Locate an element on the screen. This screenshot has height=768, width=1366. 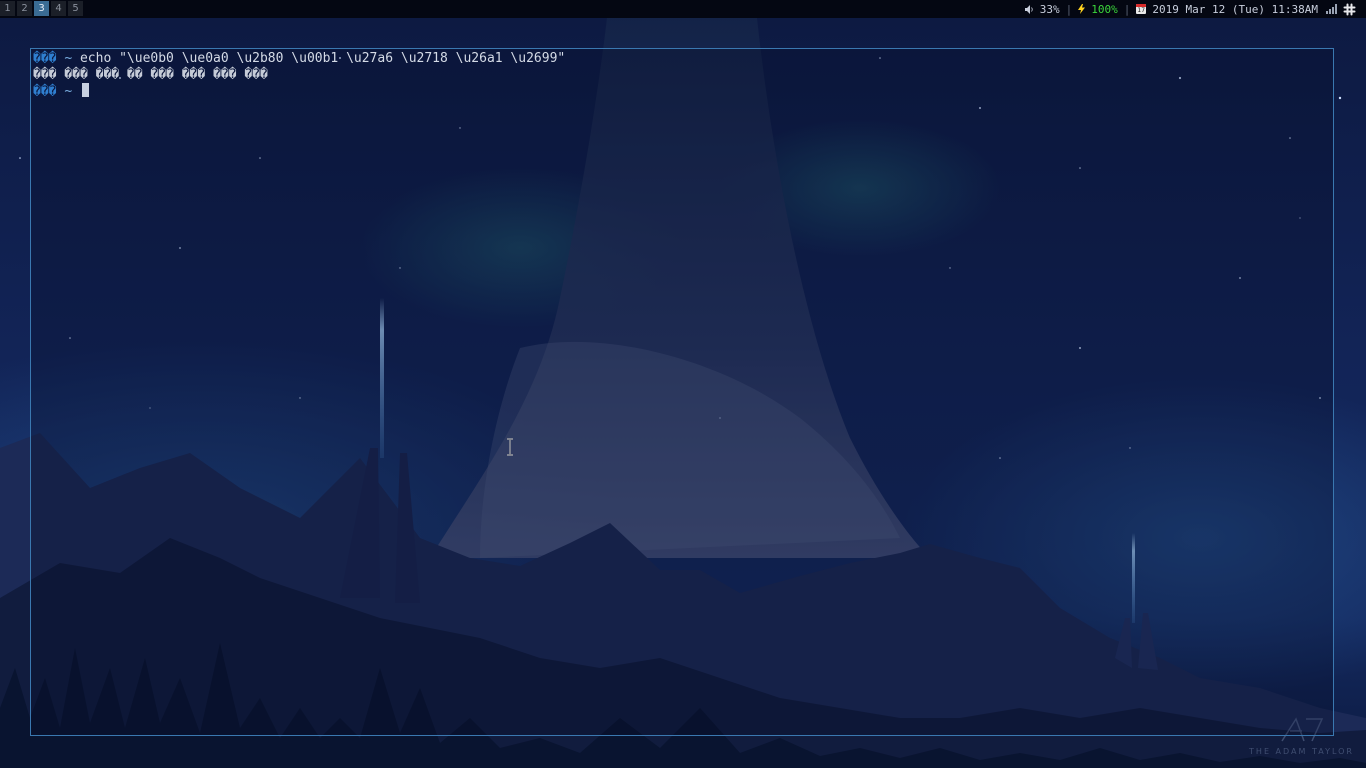
speaker-icon is located at coordinates (1029, 9).